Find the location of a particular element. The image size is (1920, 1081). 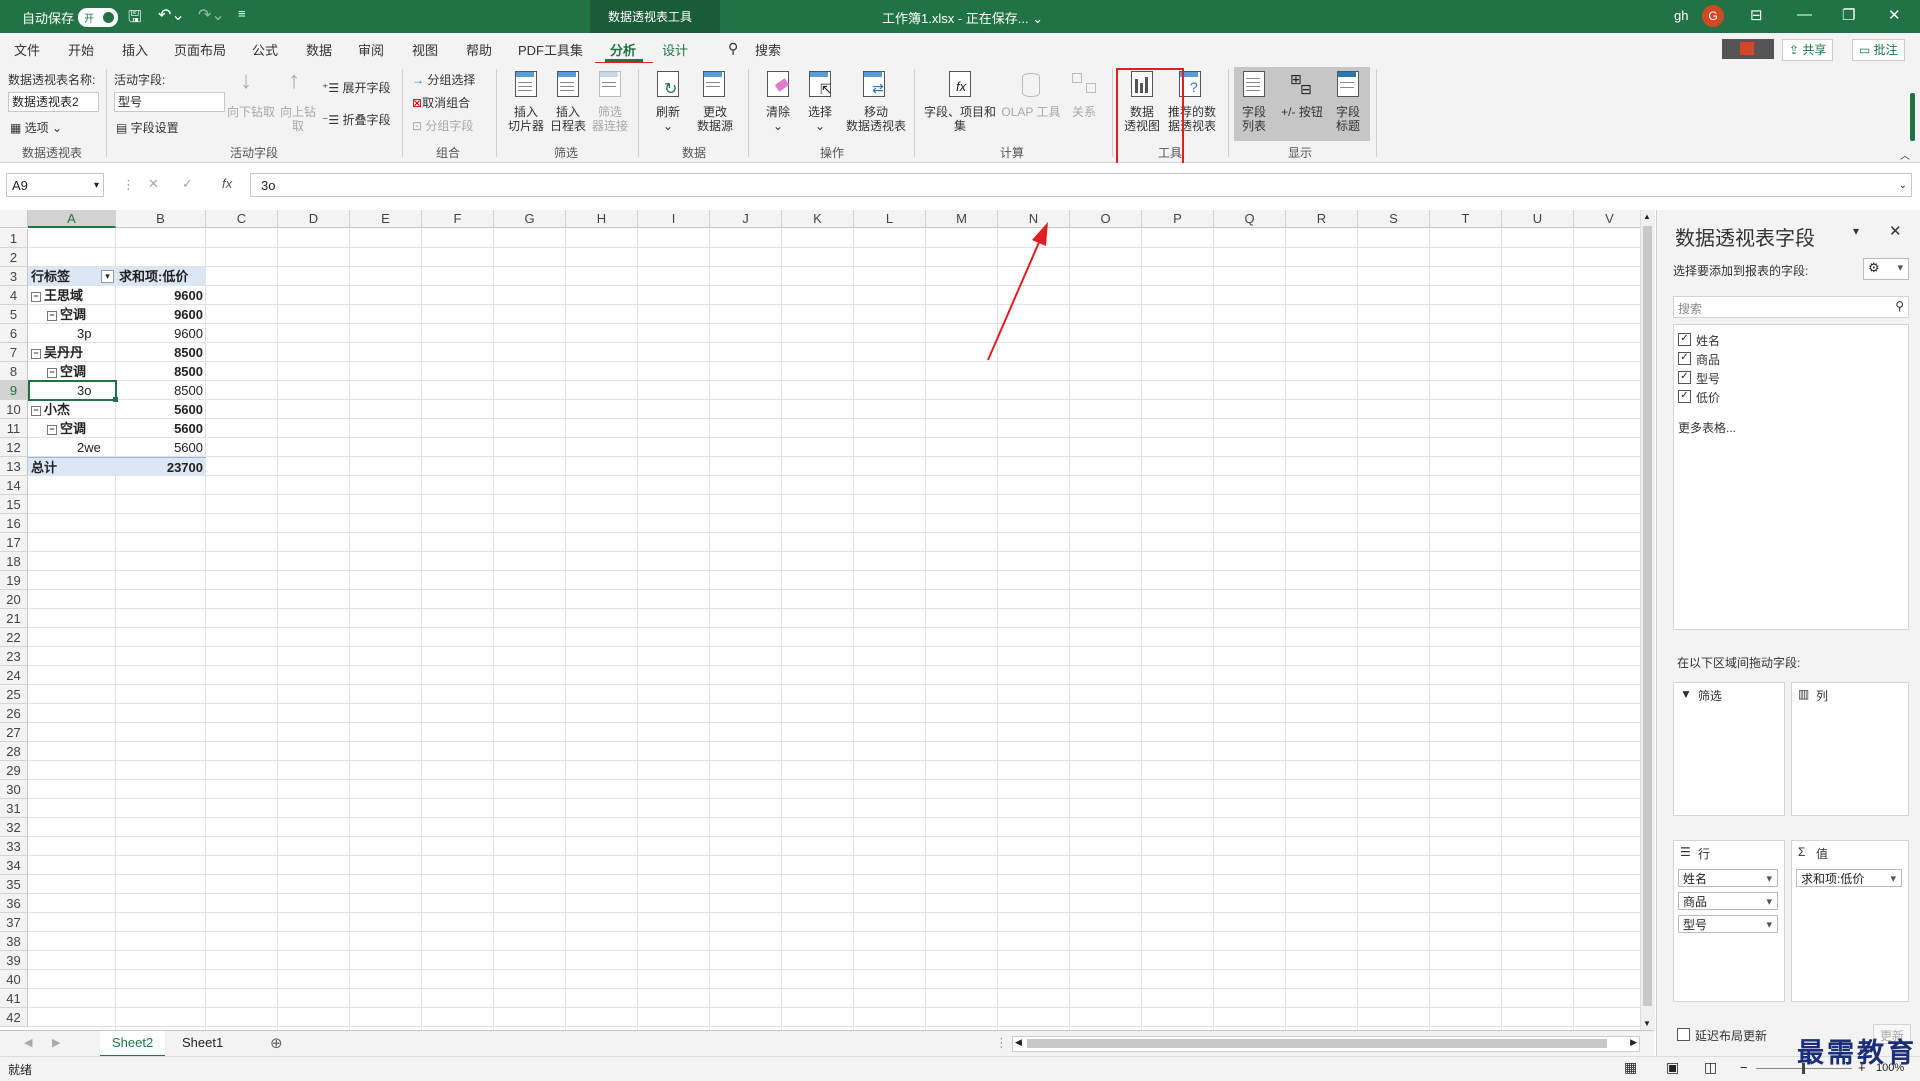

row-header-15: 15 is located at coordinates (14, 504).